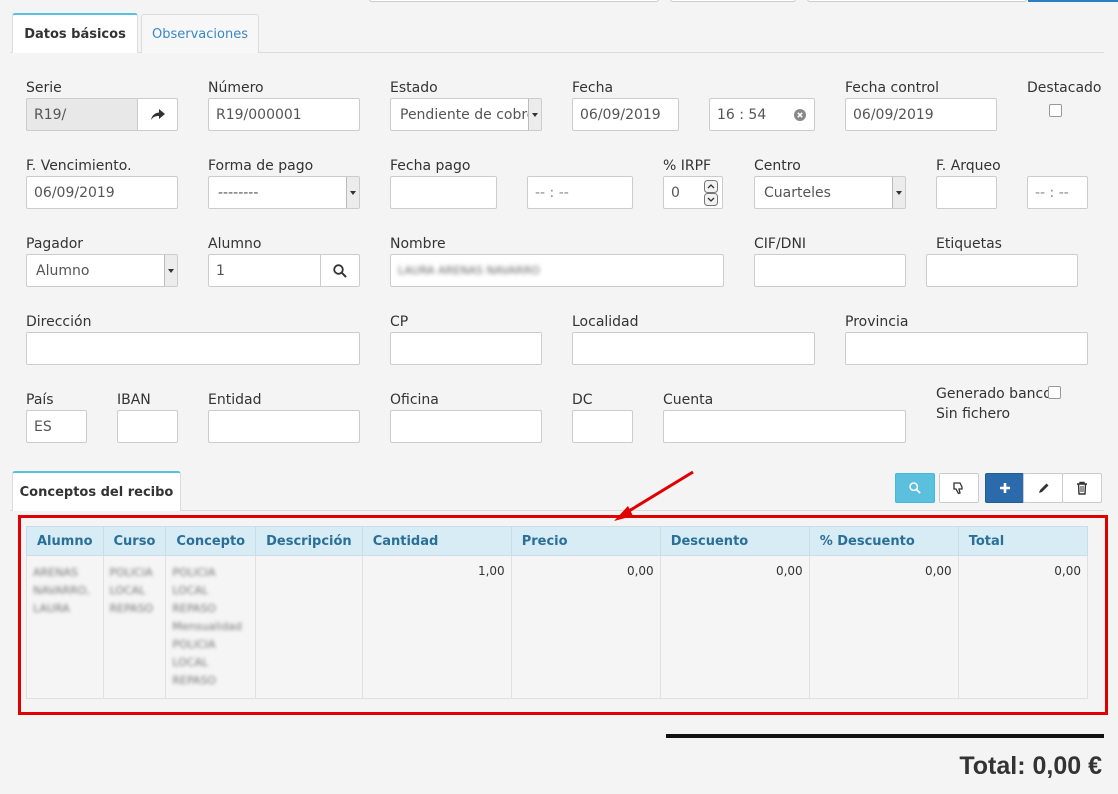 This screenshot has width=1118, height=794. I want to click on search-button, so click(915, 488).